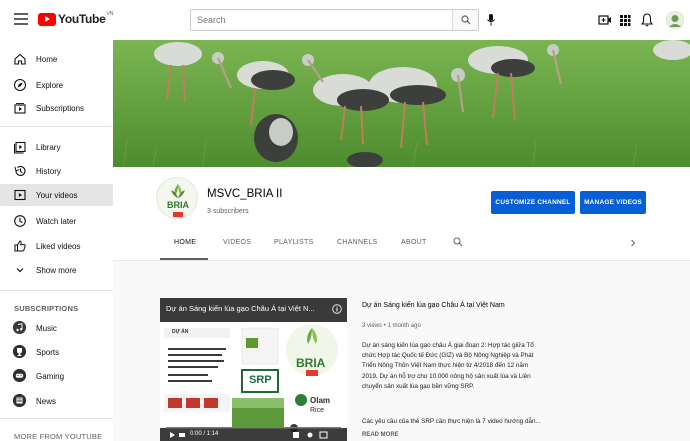 This screenshot has width=690, height=441. What do you see at coordinates (46, 308) in the screenshot?
I see `subscriptions-heading: SUBSCRIPTIONS` at bounding box center [46, 308].